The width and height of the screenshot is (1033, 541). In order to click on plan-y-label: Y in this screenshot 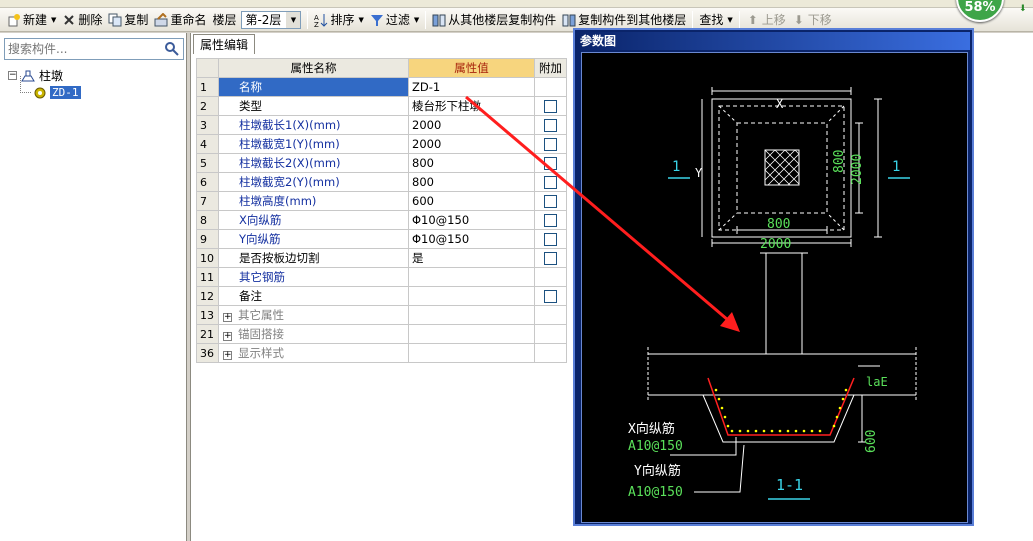, I will do `click(699, 173)`.